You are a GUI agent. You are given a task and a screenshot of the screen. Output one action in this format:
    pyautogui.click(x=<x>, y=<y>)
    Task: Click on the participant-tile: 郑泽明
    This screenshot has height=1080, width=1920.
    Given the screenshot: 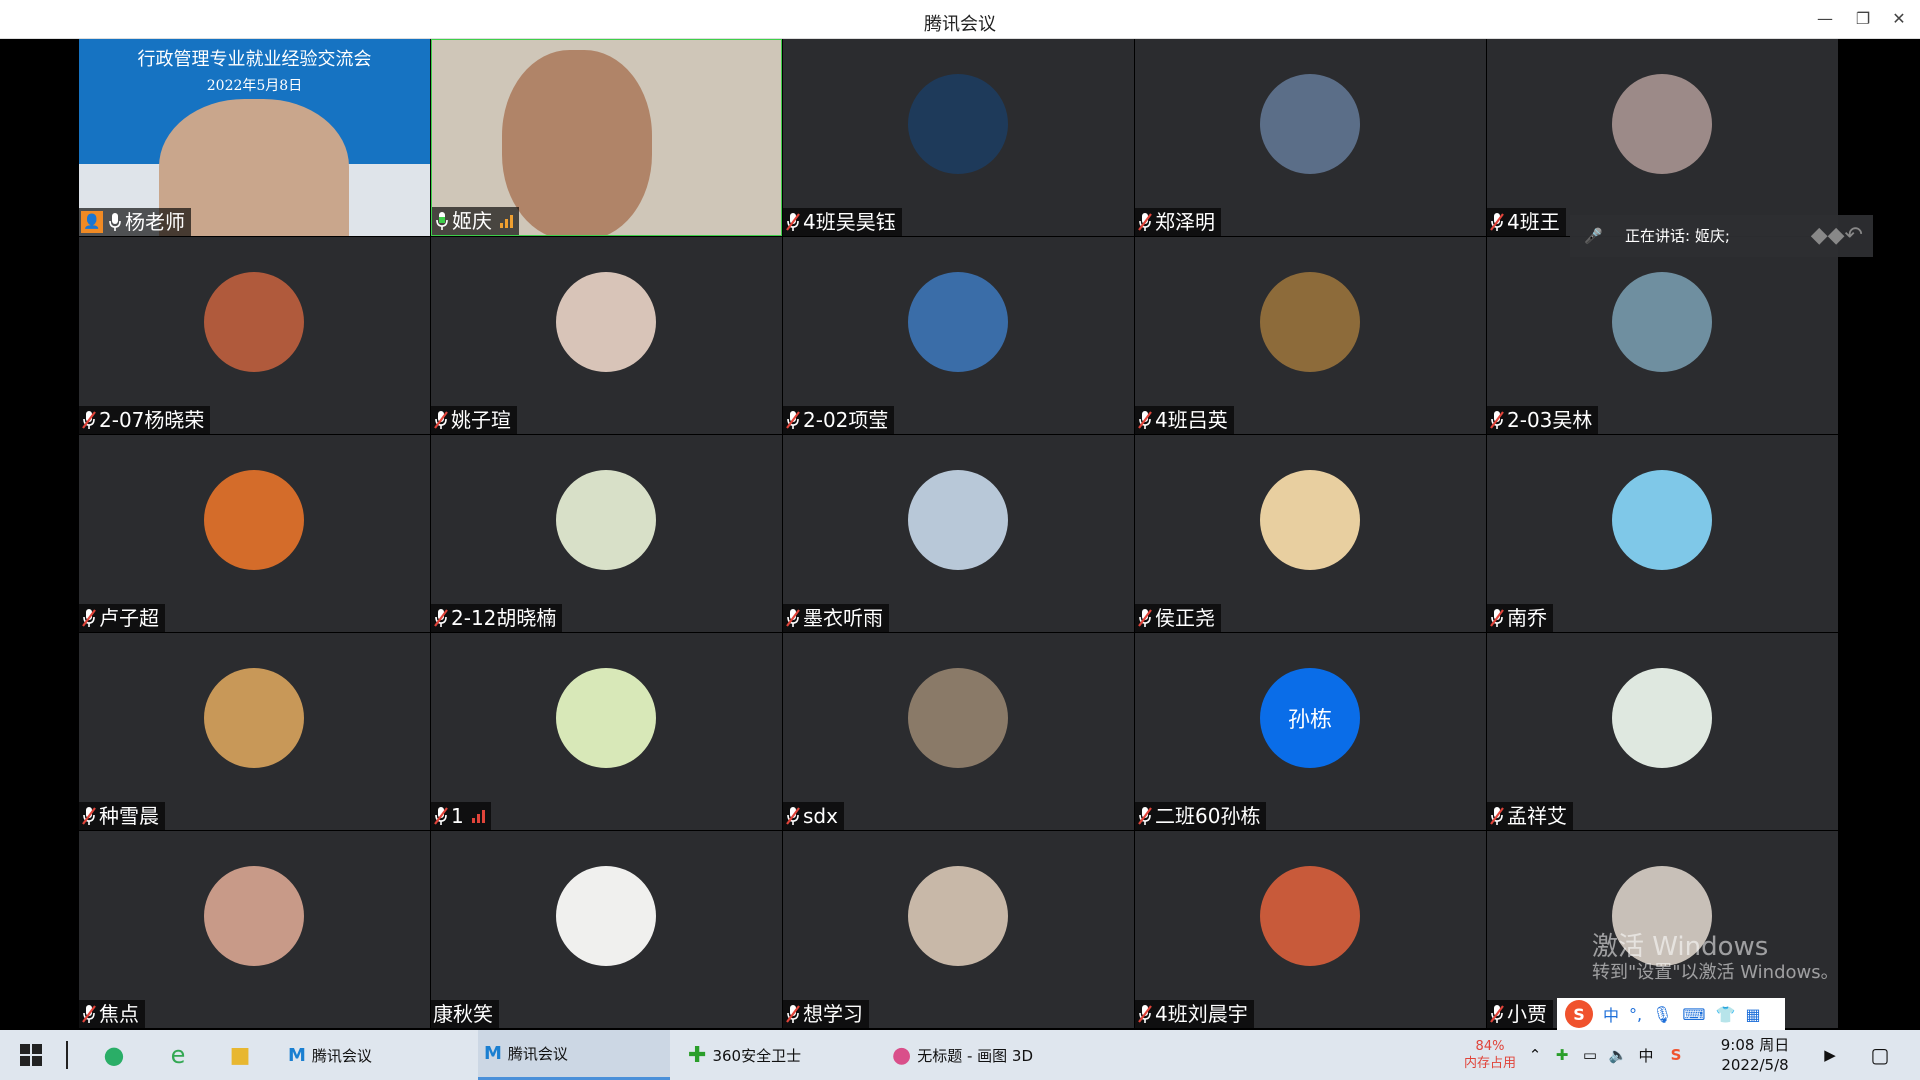 What is the action you would take?
    pyautogui.click(x=1310, y=137)
    